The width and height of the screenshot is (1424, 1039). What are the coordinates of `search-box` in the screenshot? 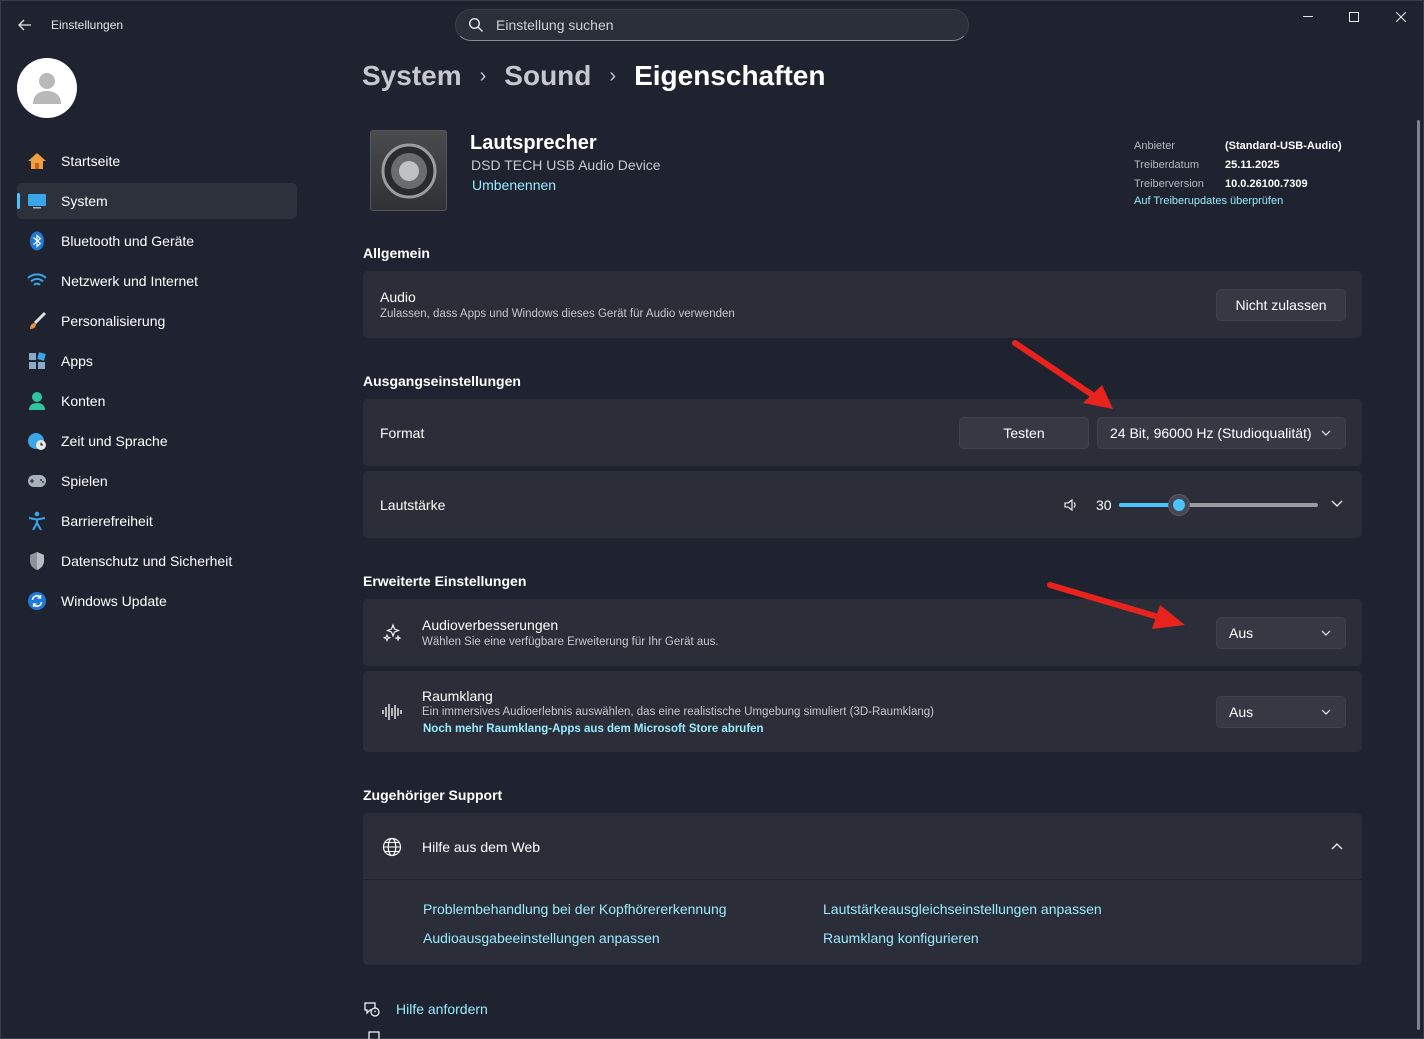 It's located at (712, 25).